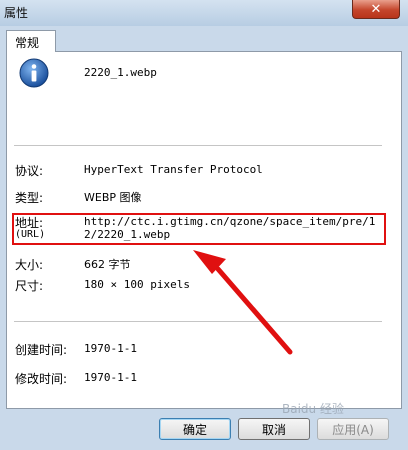 The width and height of the screenshot is (408, 450). I want to click on protocol-value: HyperText Transfer Protocol, so click(173, 169).